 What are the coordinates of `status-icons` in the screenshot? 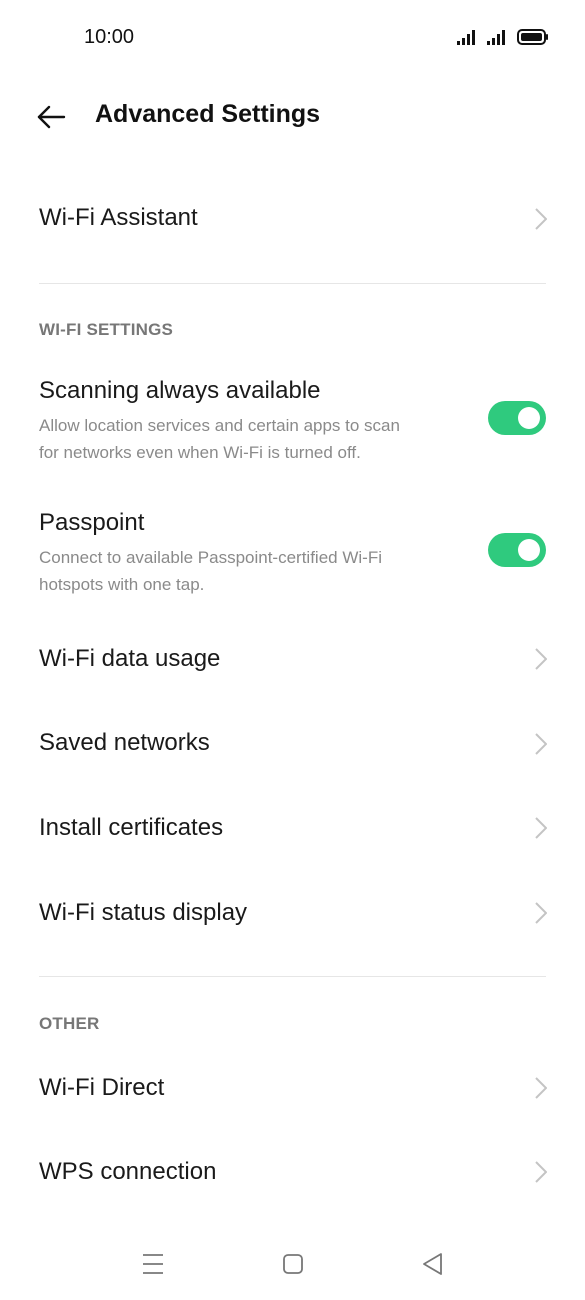 It's located at (503, 37).